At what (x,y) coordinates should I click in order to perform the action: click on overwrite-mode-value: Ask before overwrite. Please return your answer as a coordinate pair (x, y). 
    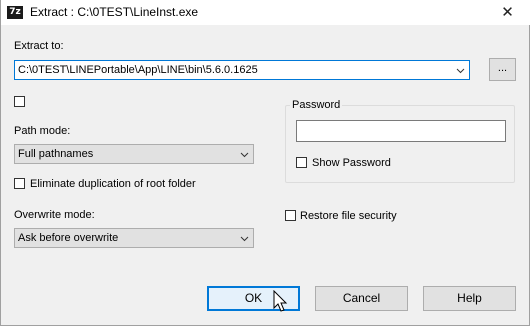
    Looking at the image, I should click on (68, 238).